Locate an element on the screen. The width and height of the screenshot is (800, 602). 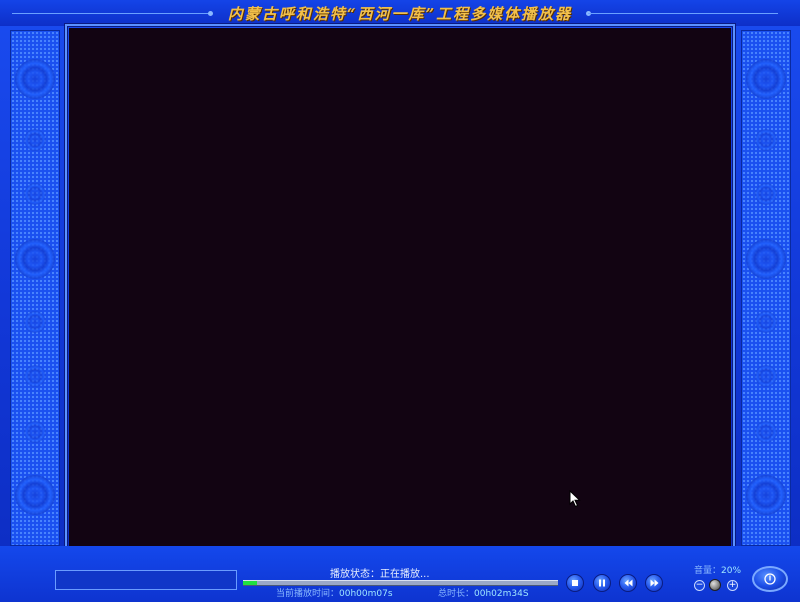
power-icon is located at coordinates (770, 579).